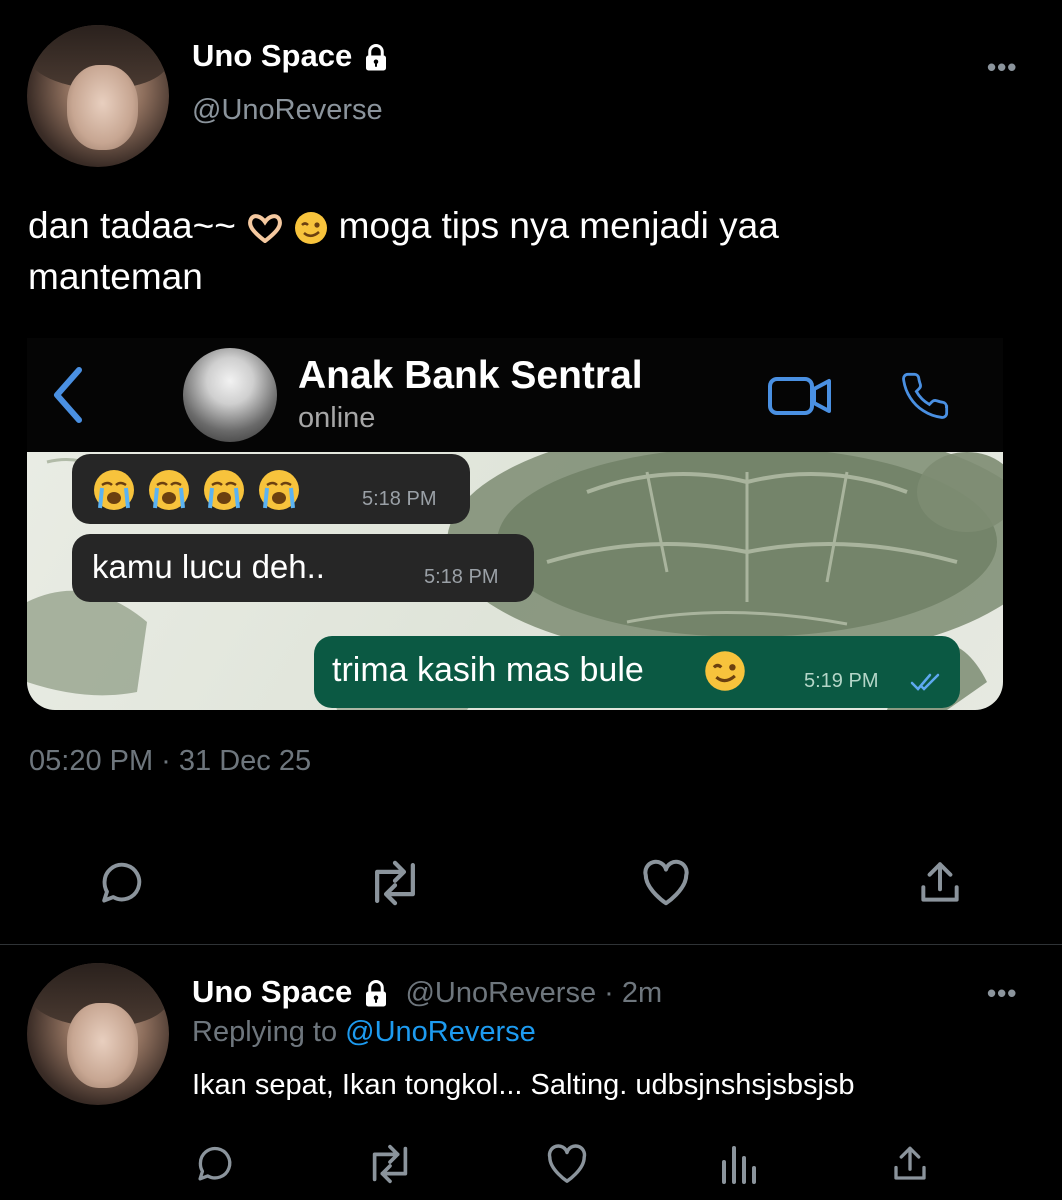 Image resolution: width=1062 pixels, height=1200 pixels. Describe the element at coordinates (230, 395) in the screenshot. I see `contact-avatar` at that location.